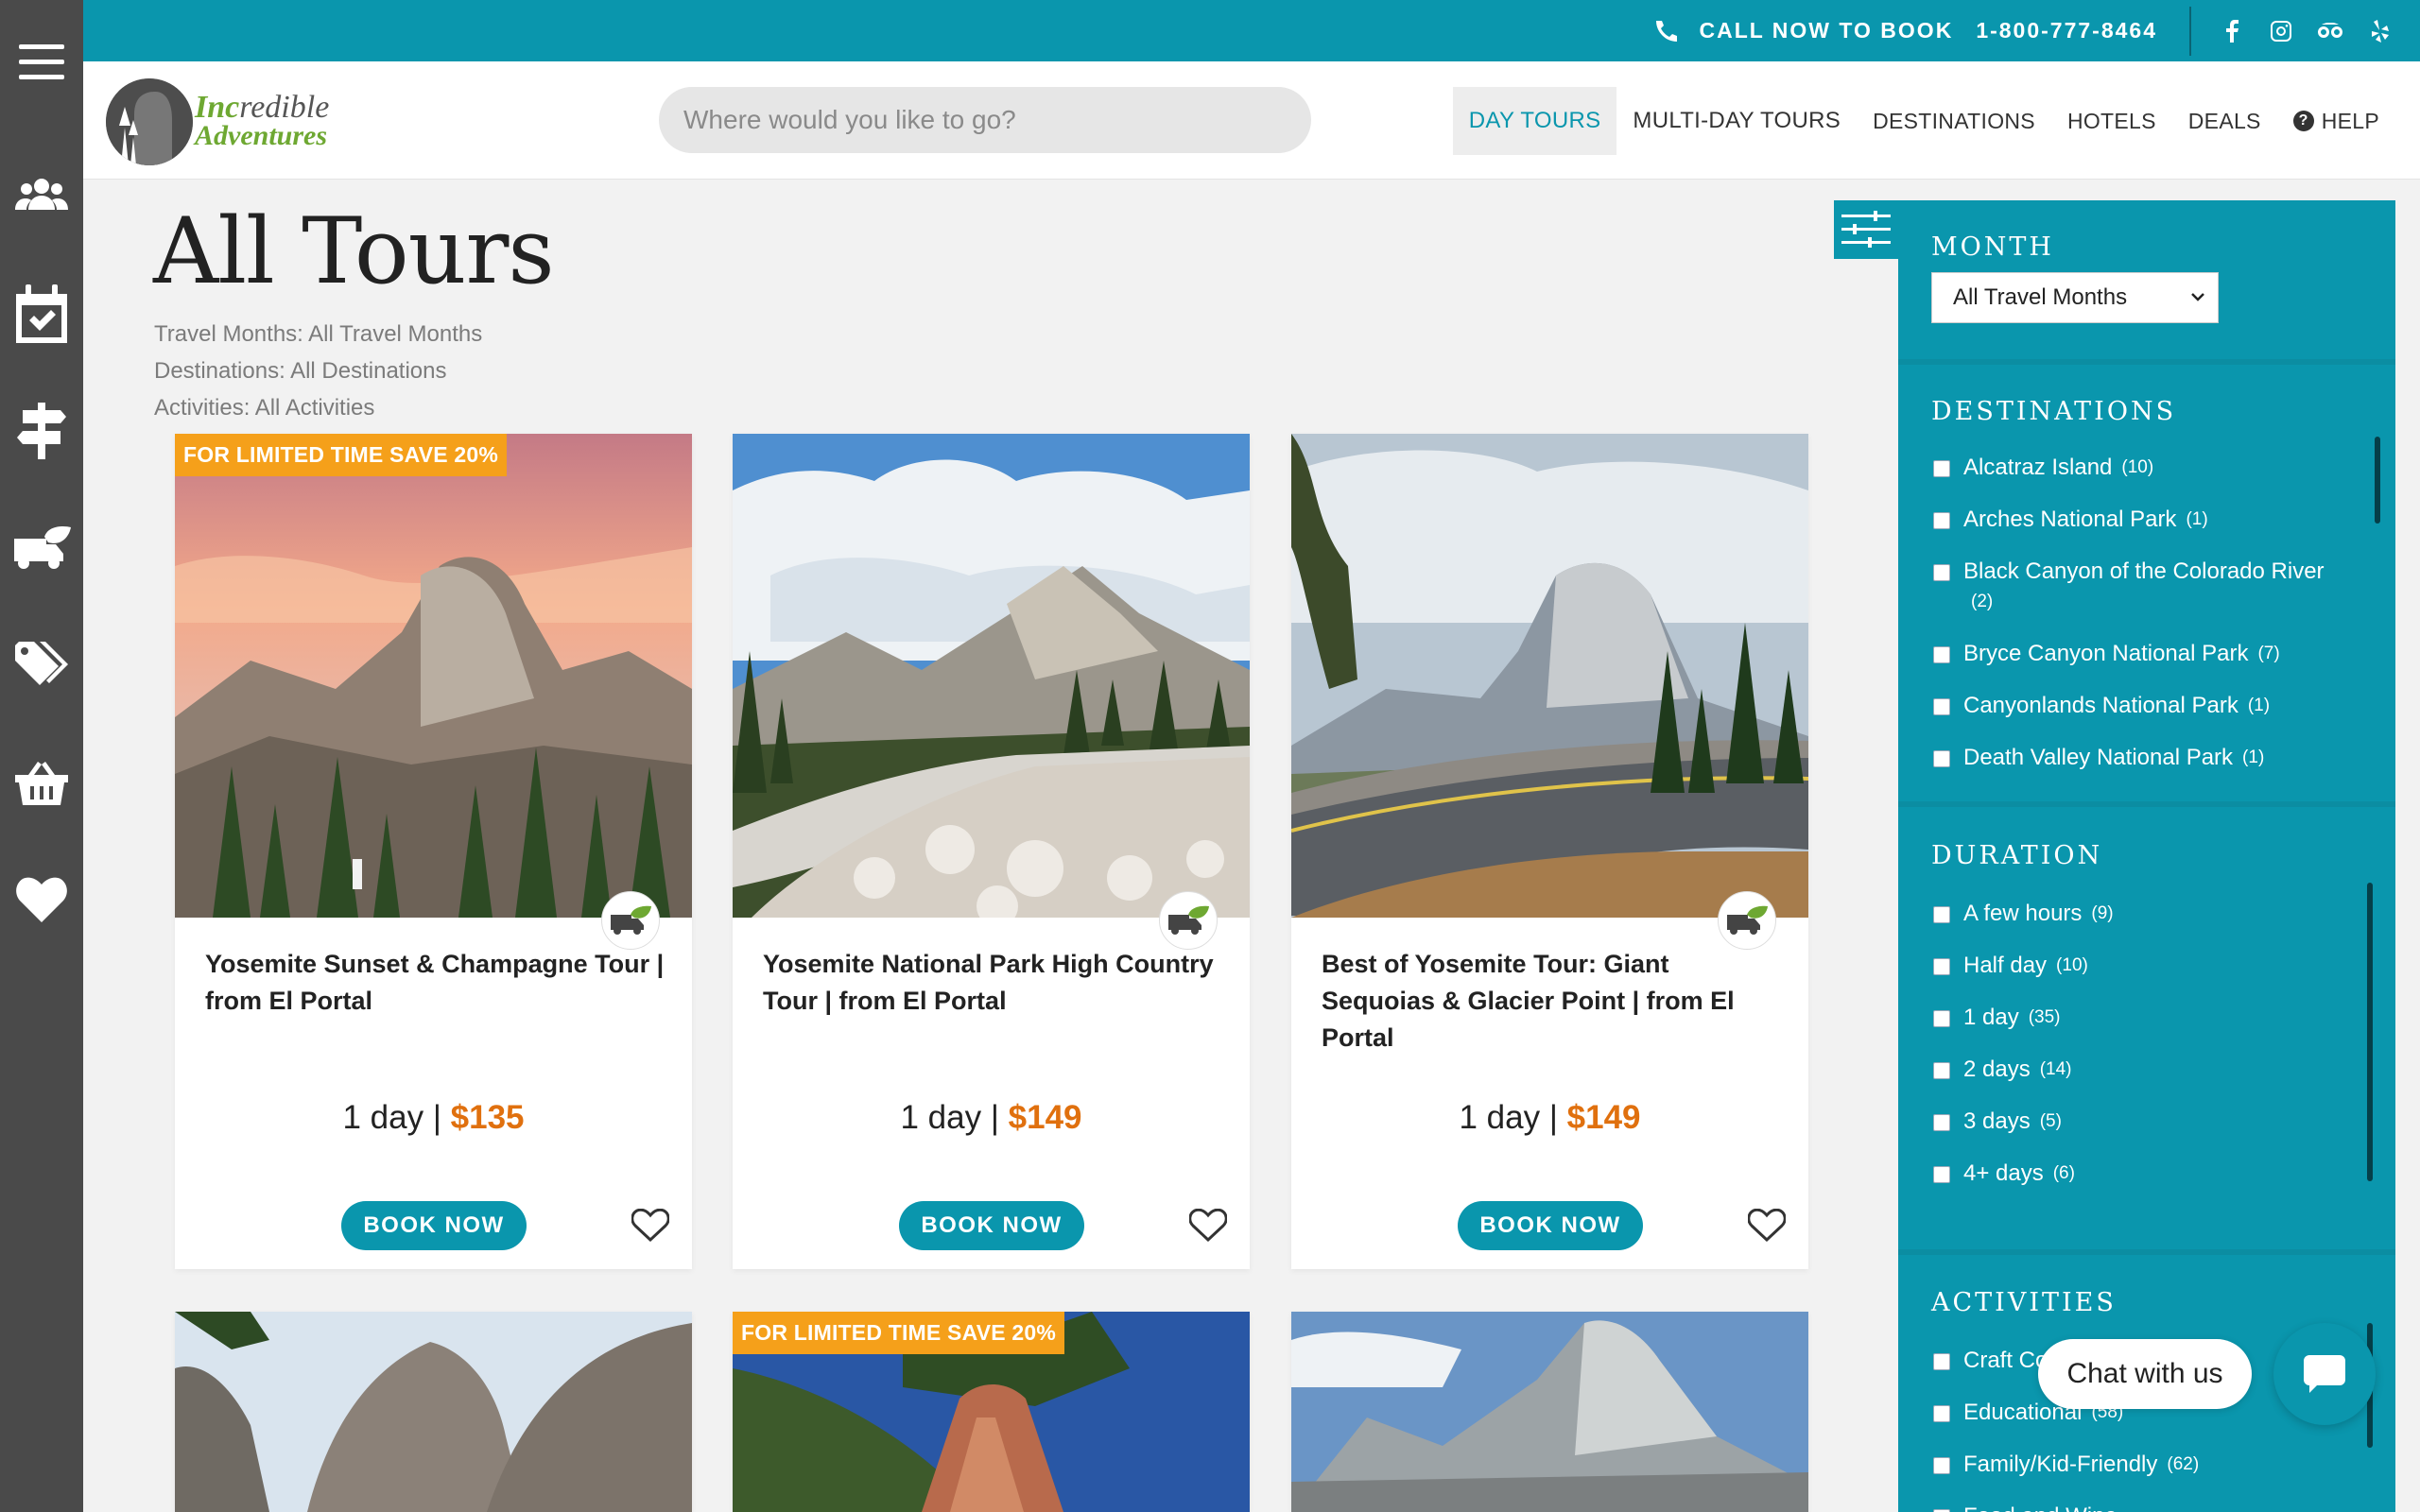  I want to click on chevron-down-icon, so click(2197, 297).